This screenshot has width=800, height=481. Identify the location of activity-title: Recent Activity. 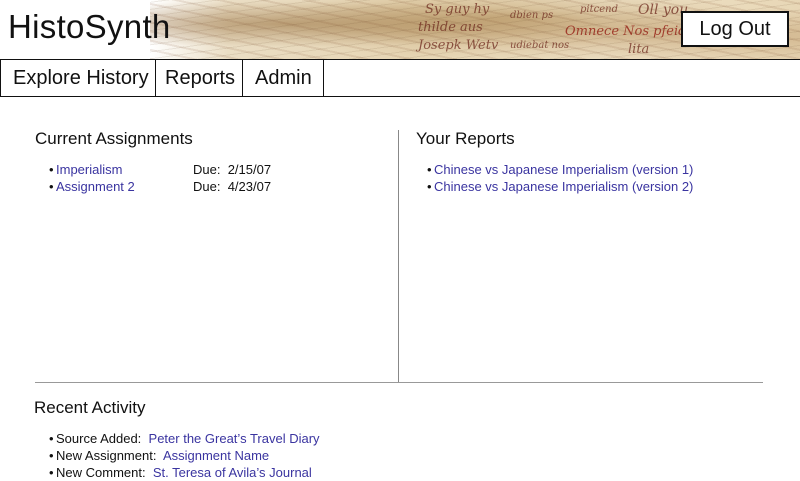
(90, 407).